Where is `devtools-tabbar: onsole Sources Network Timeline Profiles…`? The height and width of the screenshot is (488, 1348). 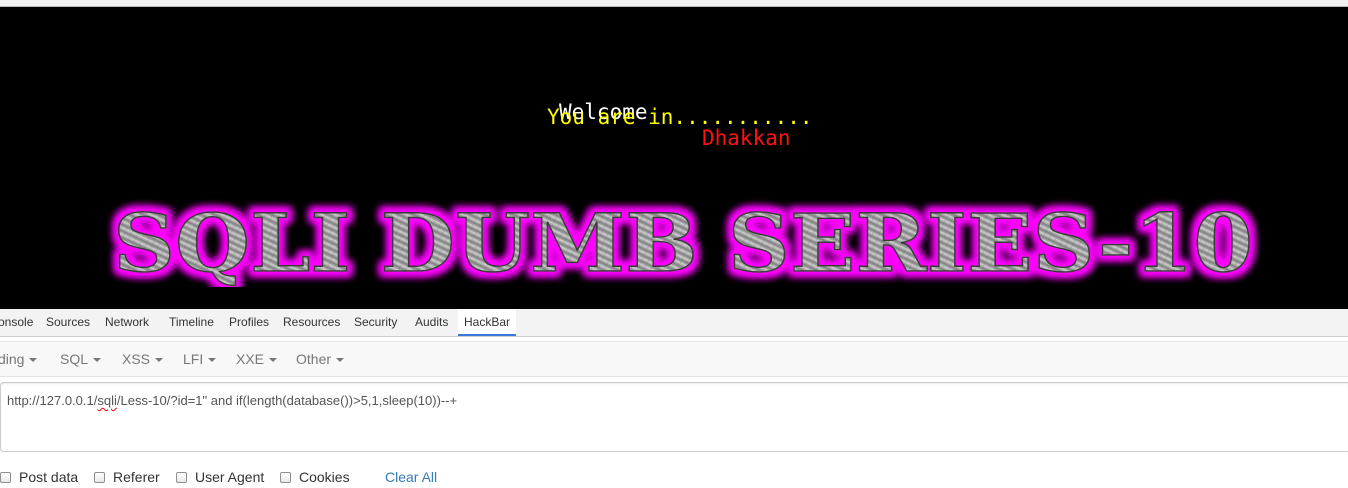
devtools-tabbar: onsole Sources Network Timeline Profiles… is located at coordinates (674, 323).